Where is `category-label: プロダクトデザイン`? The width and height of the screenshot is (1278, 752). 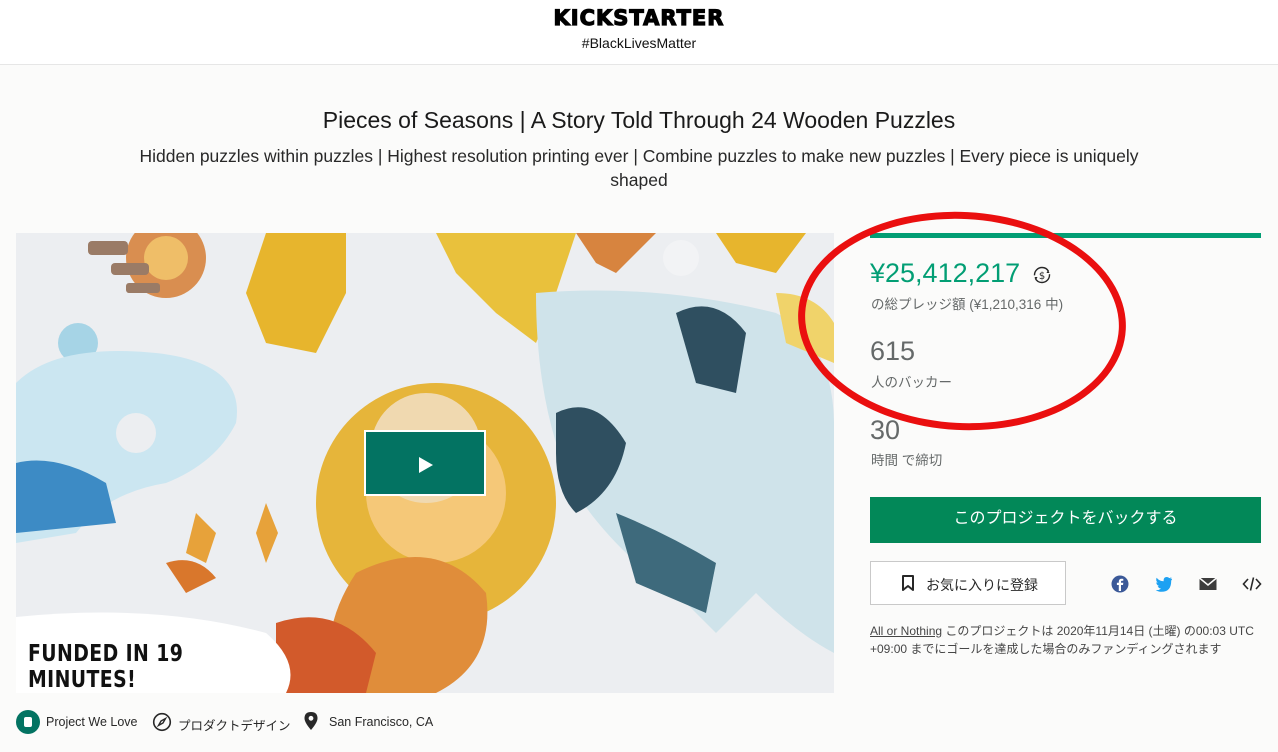
category-label: プロダクトデザイン is located at coordinates (234, 726).